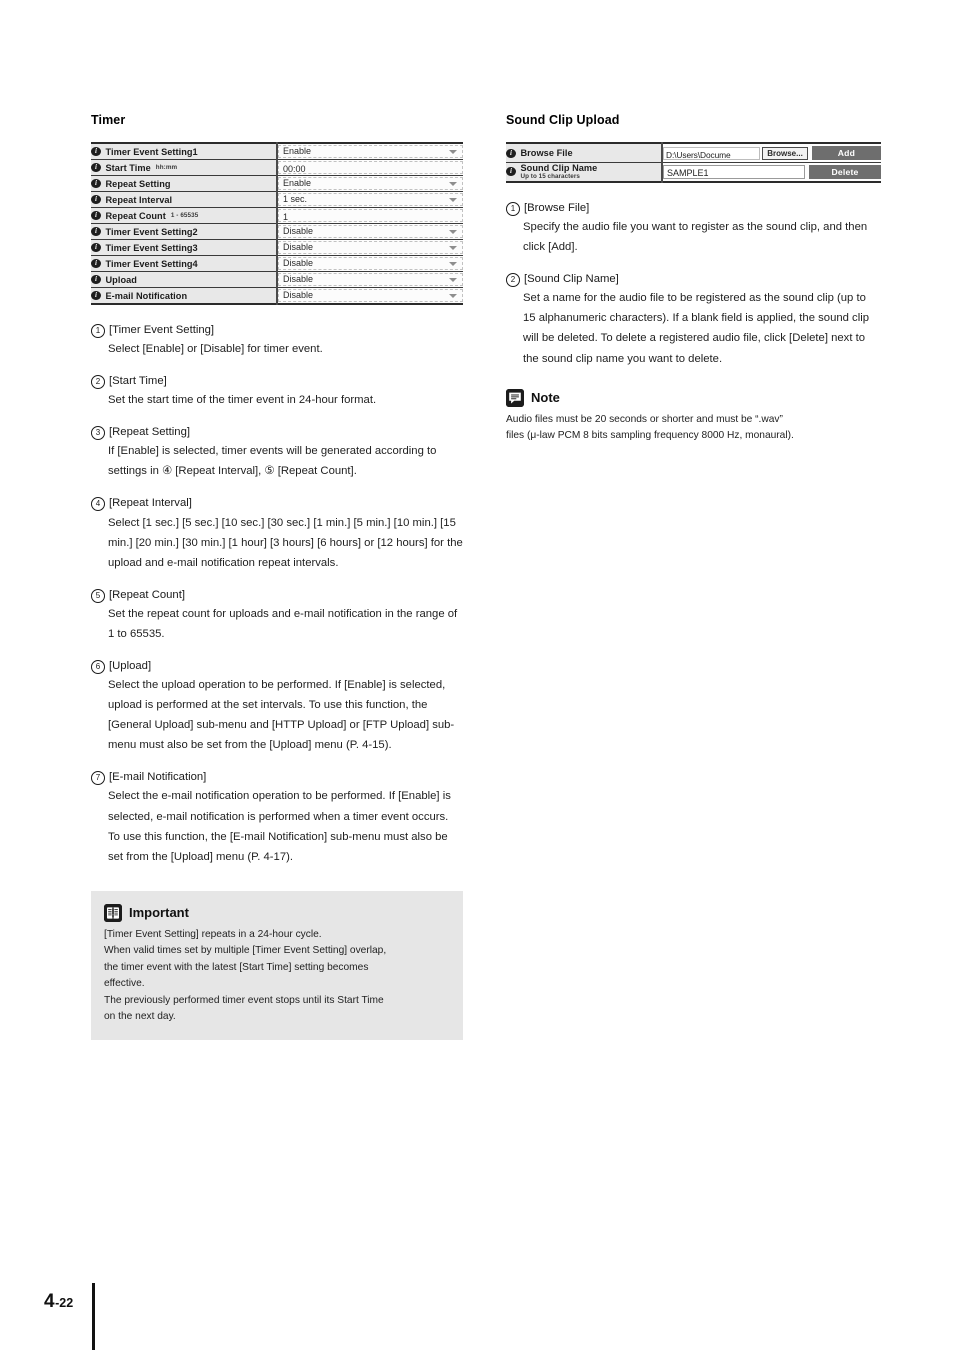 The height and width of the screenshot is (1350, 954). What do you see at coordinates (584, 172) in the screenshot?
I see `sound-clip-name-label-cell: i Sound Clip Name Up to 15 characters` at bounding box center [584, 172].